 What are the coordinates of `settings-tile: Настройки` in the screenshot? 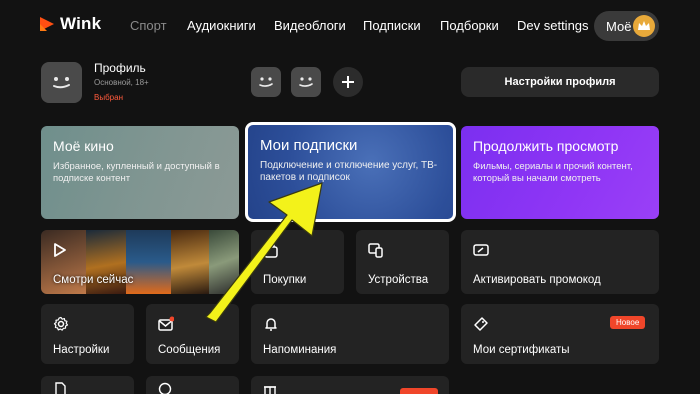 It's located at (87, 334).